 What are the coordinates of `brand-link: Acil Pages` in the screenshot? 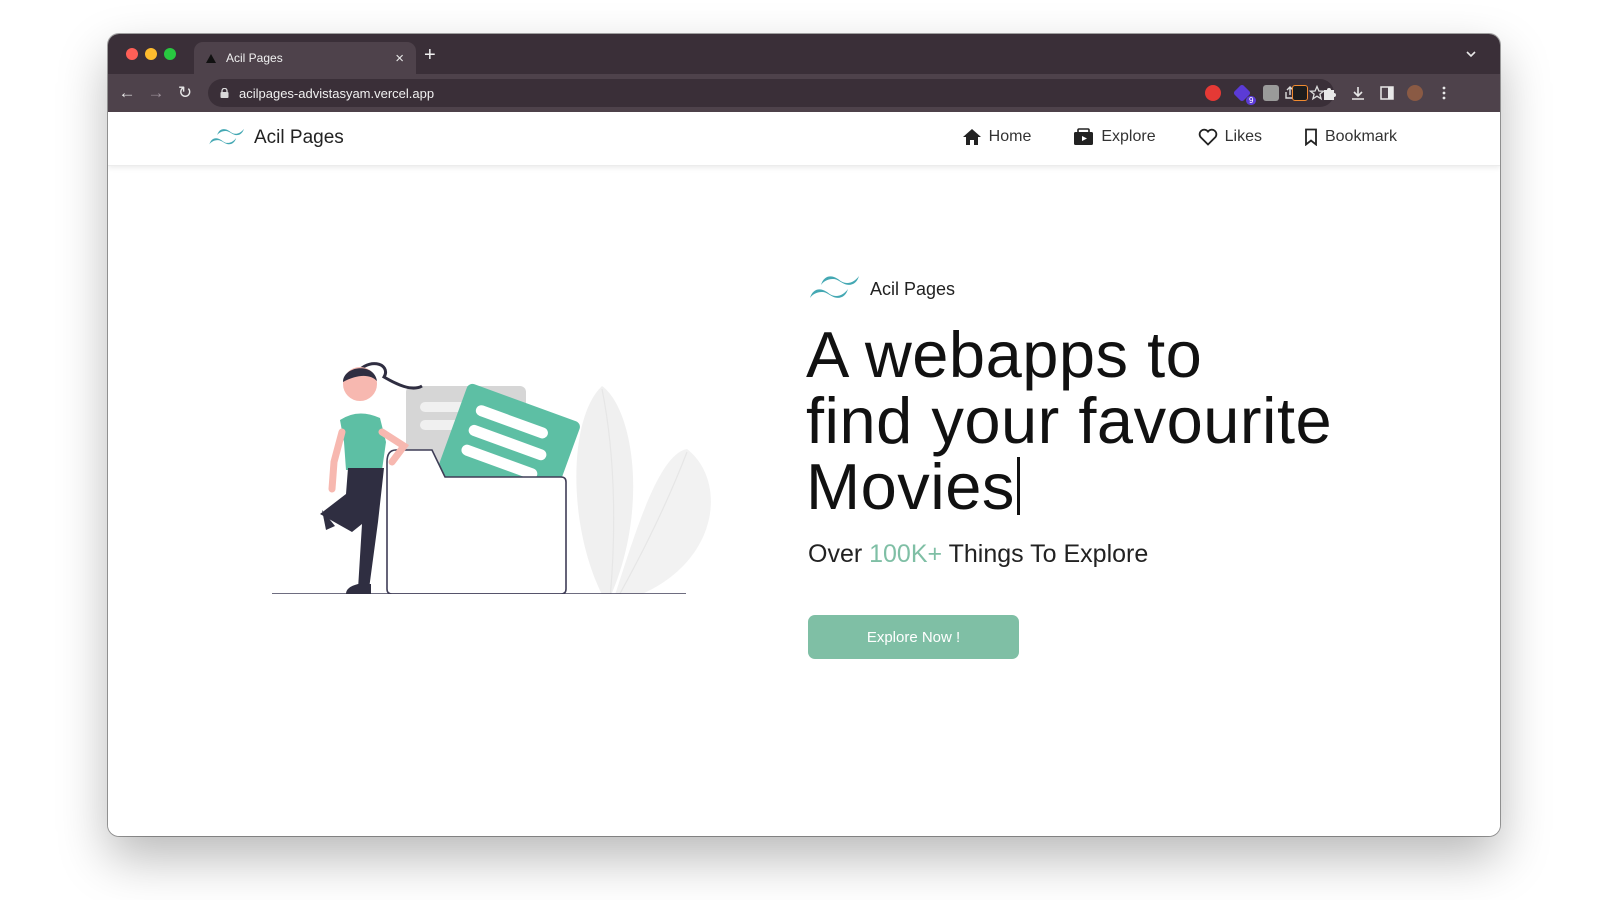 It's located at (276, 138).